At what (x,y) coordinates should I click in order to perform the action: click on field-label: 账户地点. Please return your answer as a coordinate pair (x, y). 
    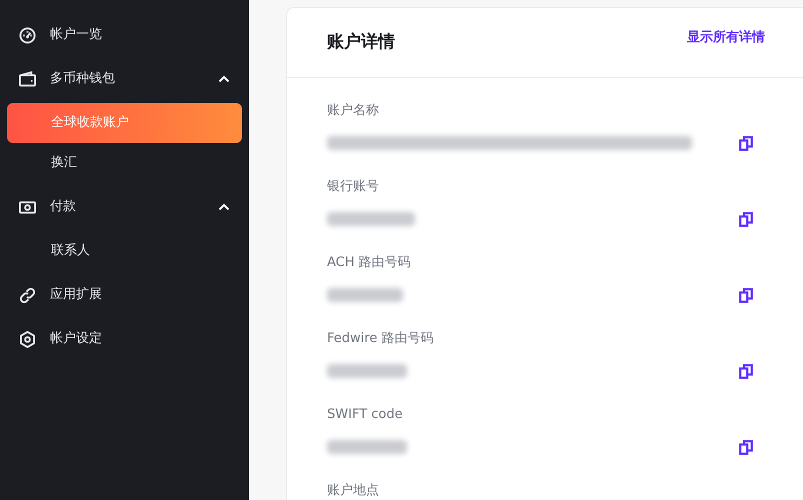
    Looking at the image, I should click on (353, 491).